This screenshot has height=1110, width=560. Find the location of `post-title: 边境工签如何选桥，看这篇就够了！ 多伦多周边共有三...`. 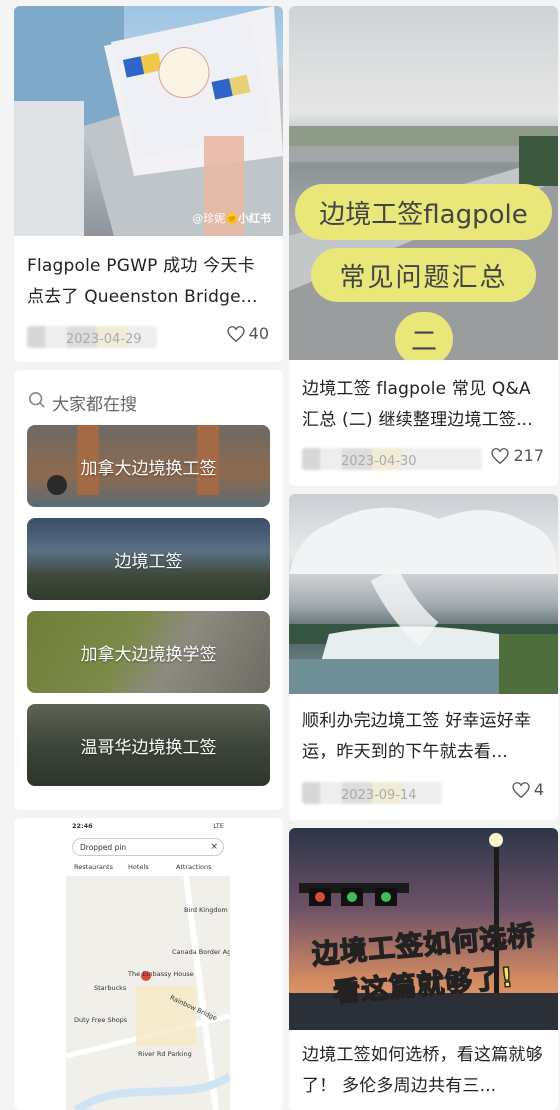

post-title: 边境工签如何选桥，看这篇就够了！ 多伦多周边共有三... is located at coordinates (422, 1070).